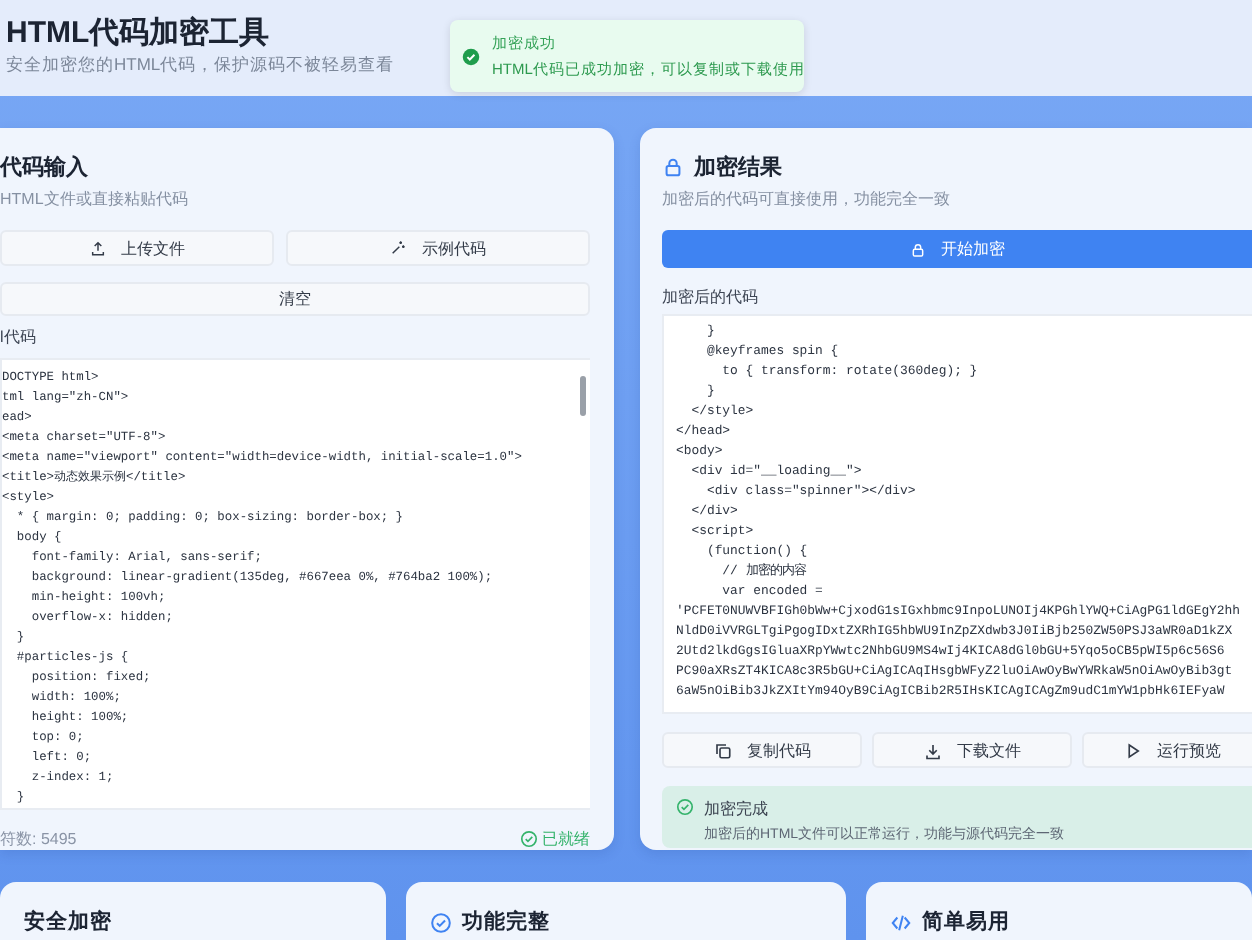  What do you see at coordinates (762, 750) in the screenshot?
I see `copy-button: 复制代码` at bounding box center [762, 750].